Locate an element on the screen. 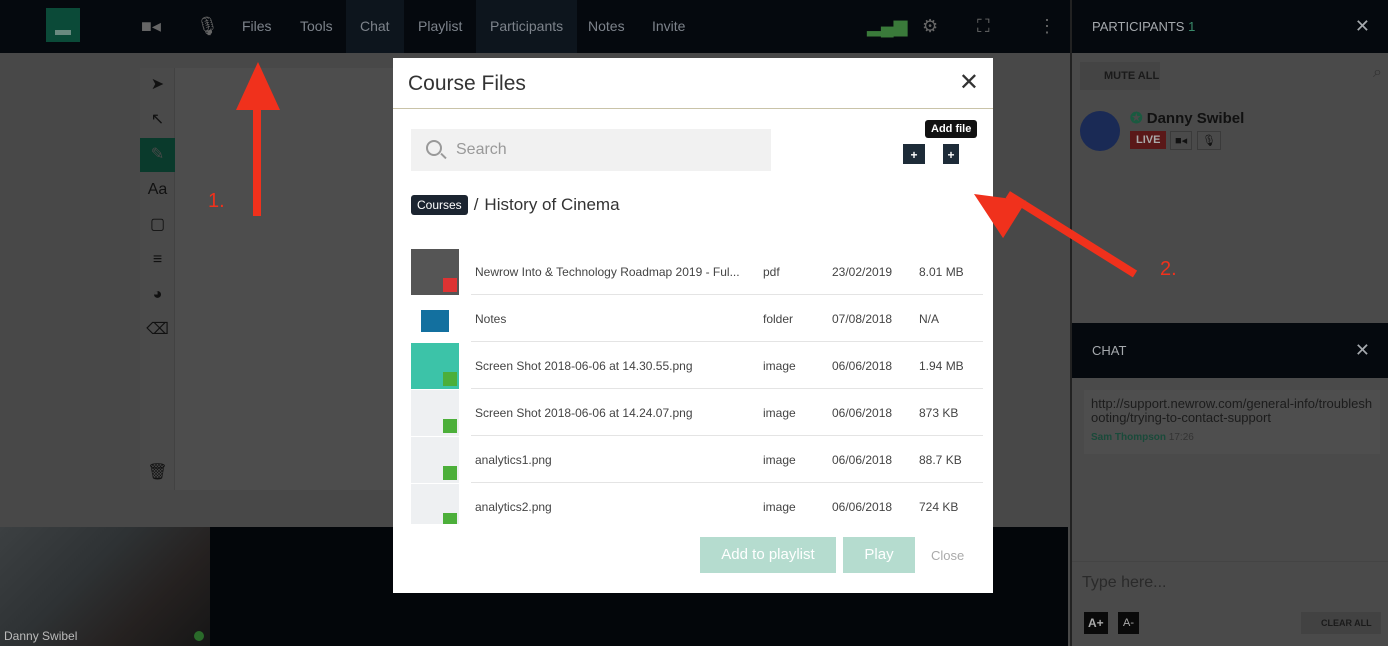 The image size is (1388, 646). whiteboard is located at coordinates (270, 279).